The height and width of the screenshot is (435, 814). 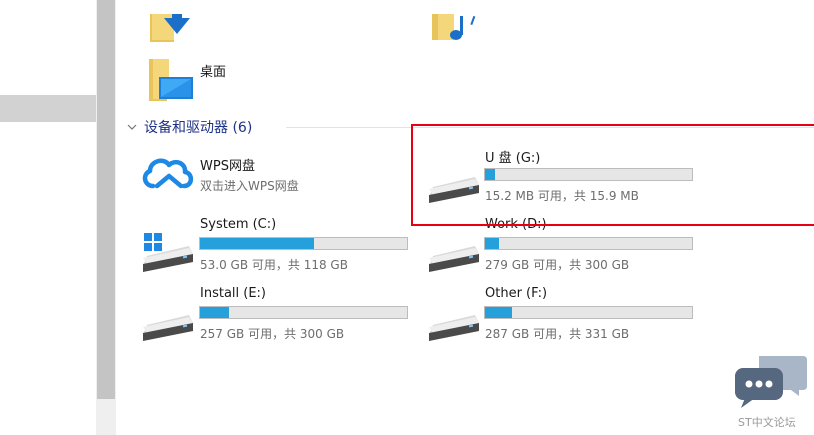 What do you see at coordinates (274, 265) in the screenshot?
I see `drive-space-c: 53.0 GB 可用，共 118 GB` at bounding box center [274, 265].